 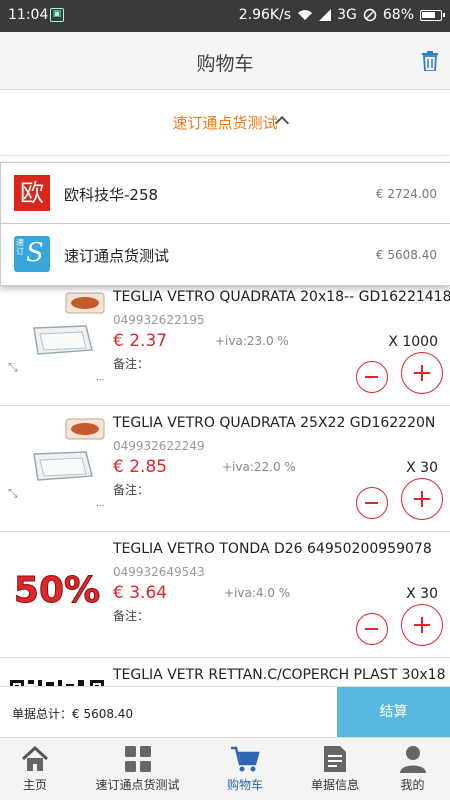 What do you see at coordinates (57, 682) in the screenshot?
I see `product-image` at bounding box center [57, 682].